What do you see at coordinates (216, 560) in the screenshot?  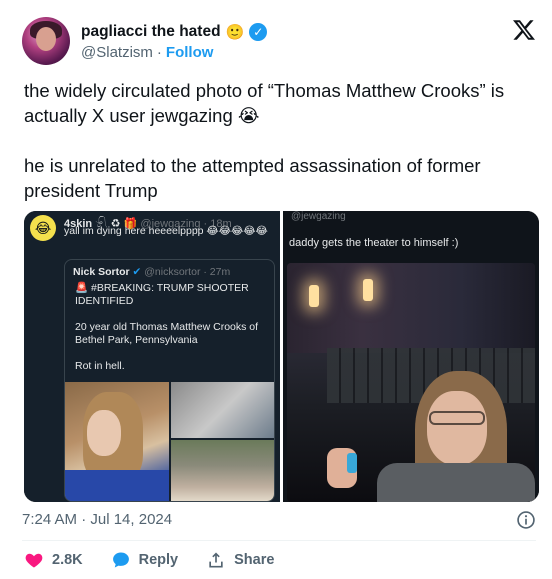 I see `share-upload-icon` at bounding box center [216, 560].